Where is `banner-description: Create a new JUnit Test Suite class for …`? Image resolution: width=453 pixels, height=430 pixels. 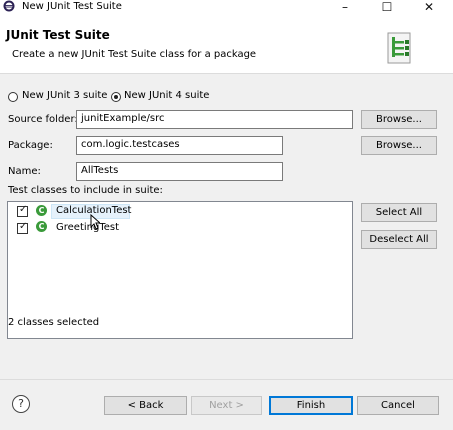
banner-description: Create a new JUnit Test Suite class for … is located at coordinates (134, 54).